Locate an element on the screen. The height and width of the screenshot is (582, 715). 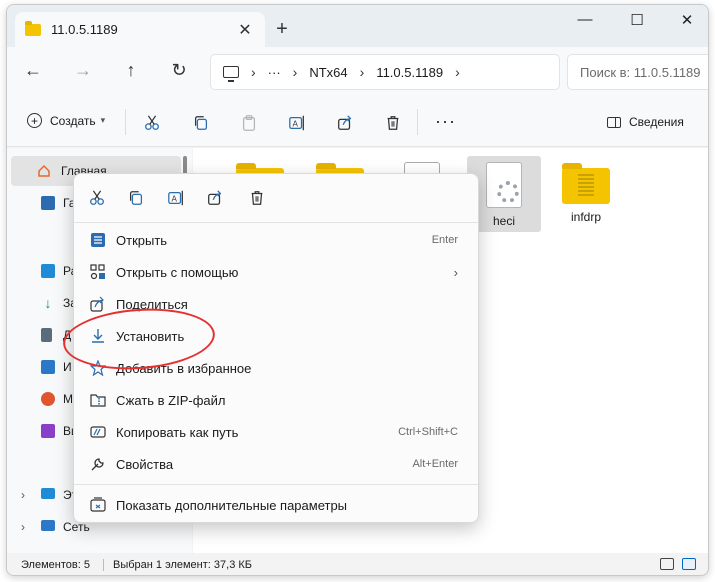
share-icon is located at coordinates (345, 122).